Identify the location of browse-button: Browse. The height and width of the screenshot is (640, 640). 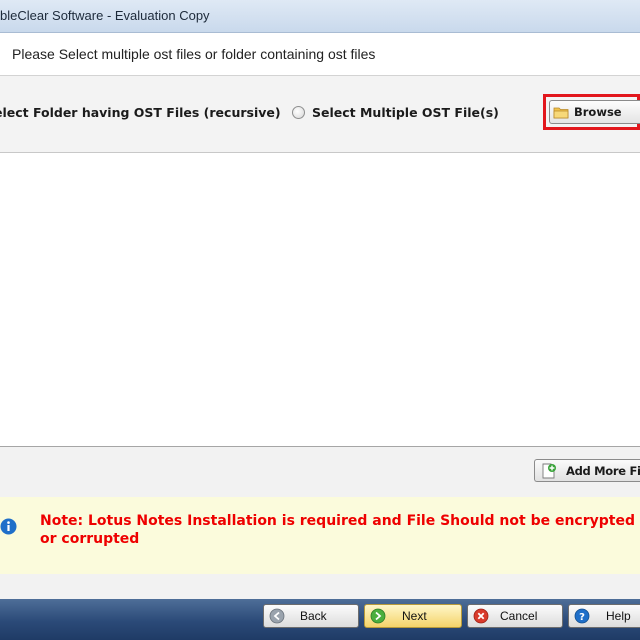
(594, 112).